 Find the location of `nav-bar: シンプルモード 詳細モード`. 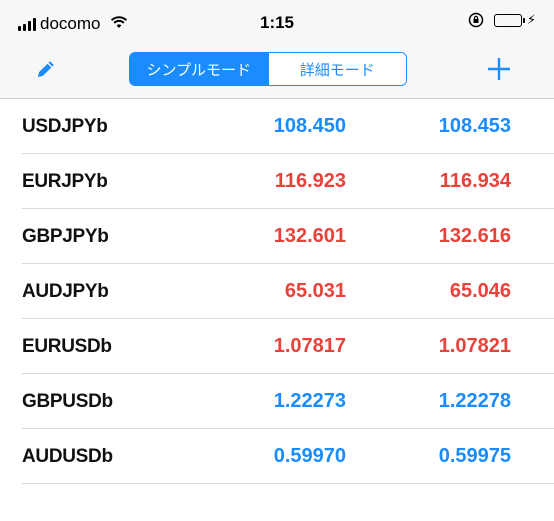

nav-bar: シンプルモード 詳細モード is located at coordinates (277, 71).